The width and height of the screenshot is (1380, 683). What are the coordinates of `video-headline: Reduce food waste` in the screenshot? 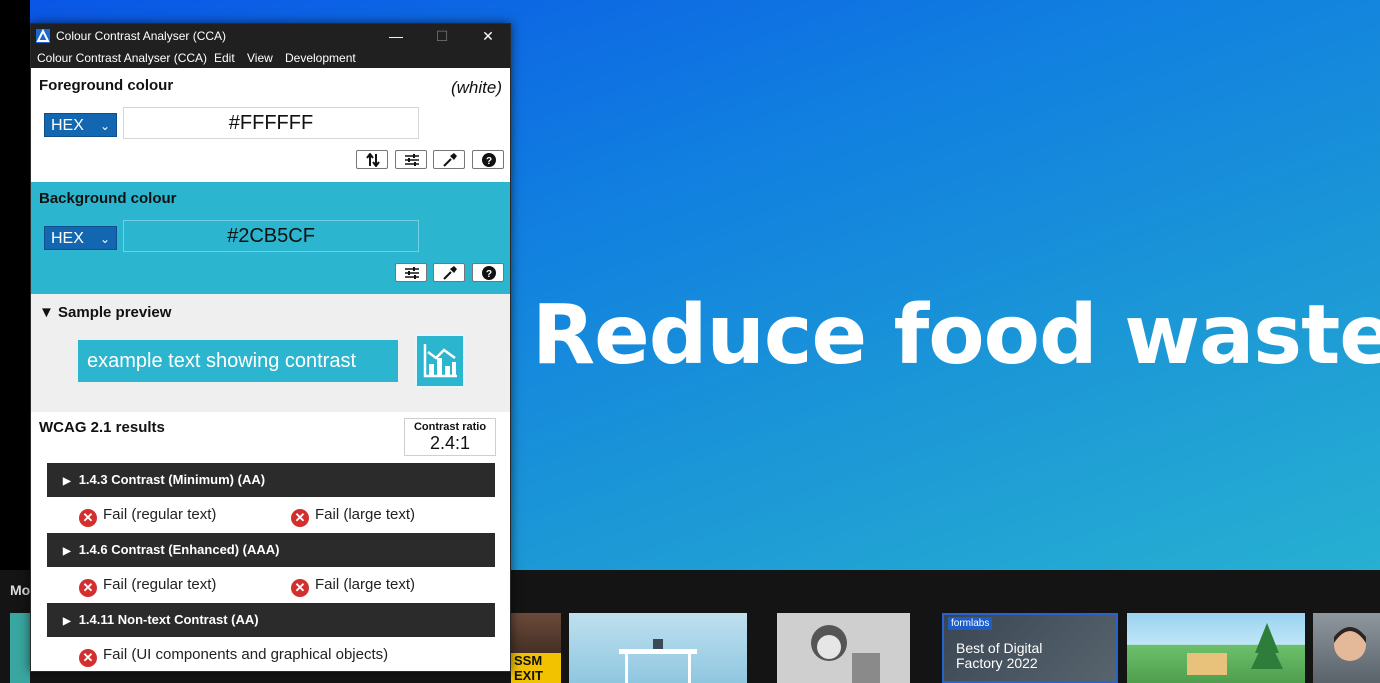 It's located at (956, 335).